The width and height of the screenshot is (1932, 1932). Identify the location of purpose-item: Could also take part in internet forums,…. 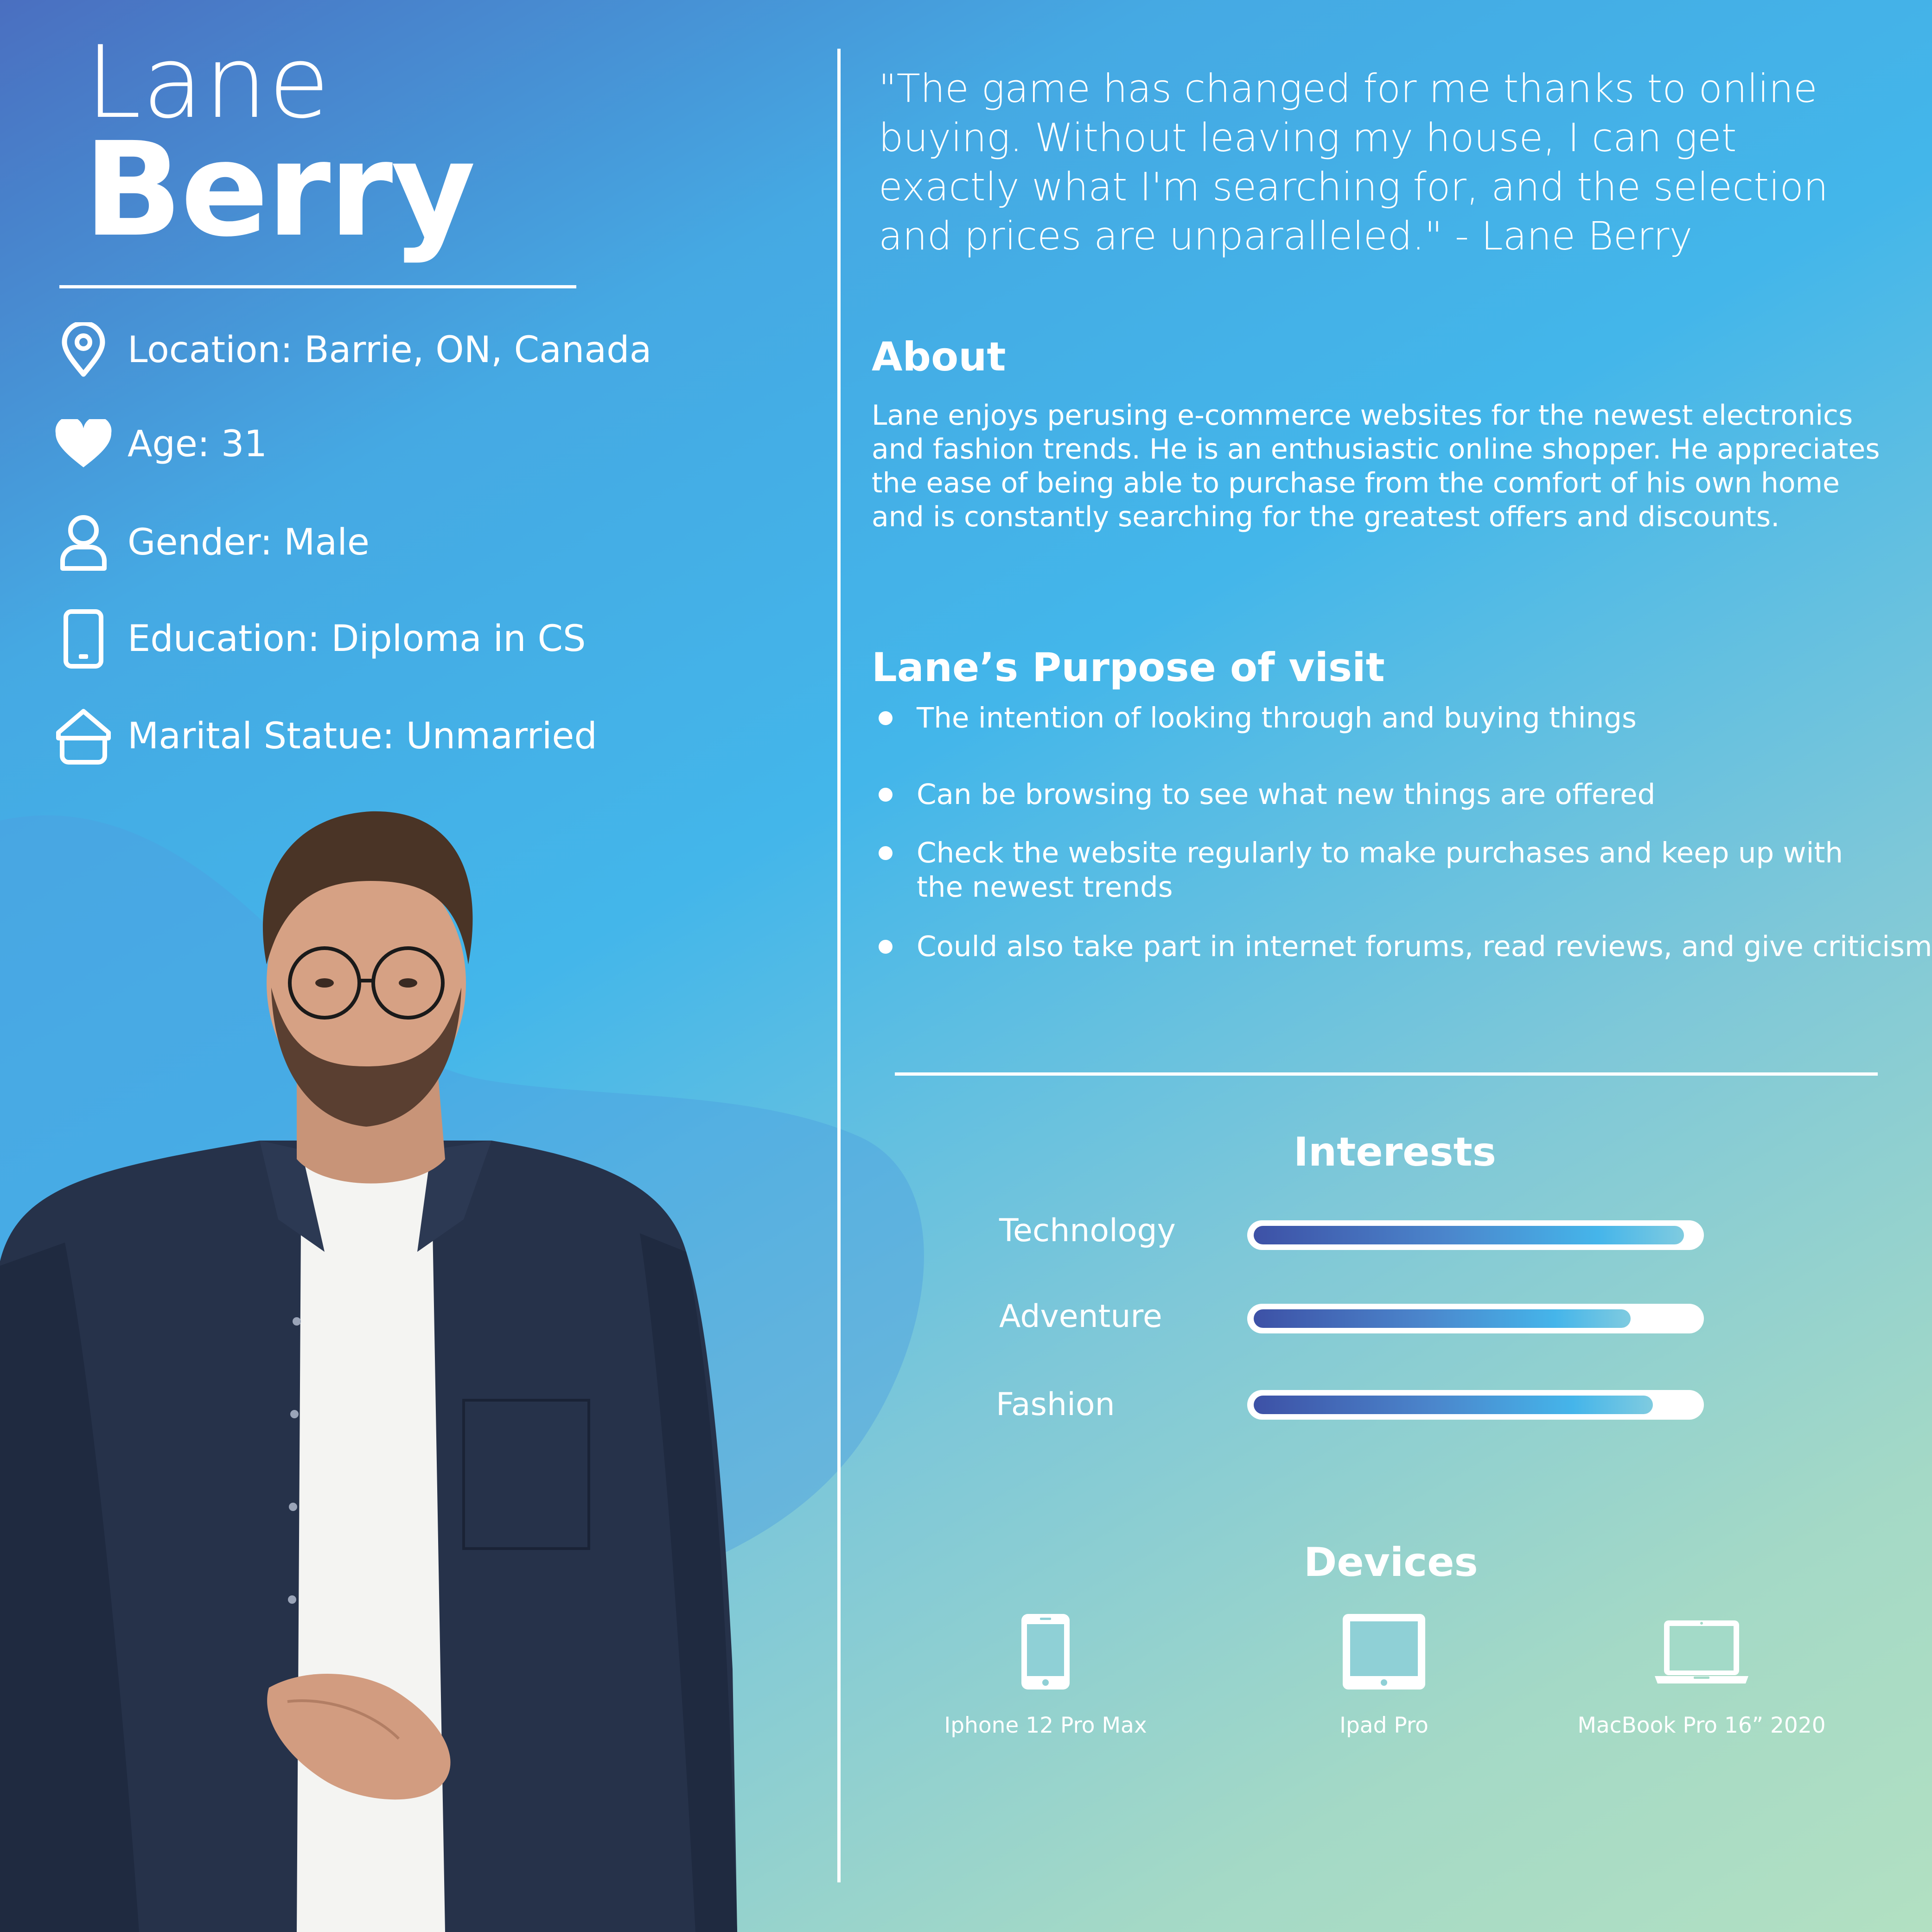
(1405, 947).